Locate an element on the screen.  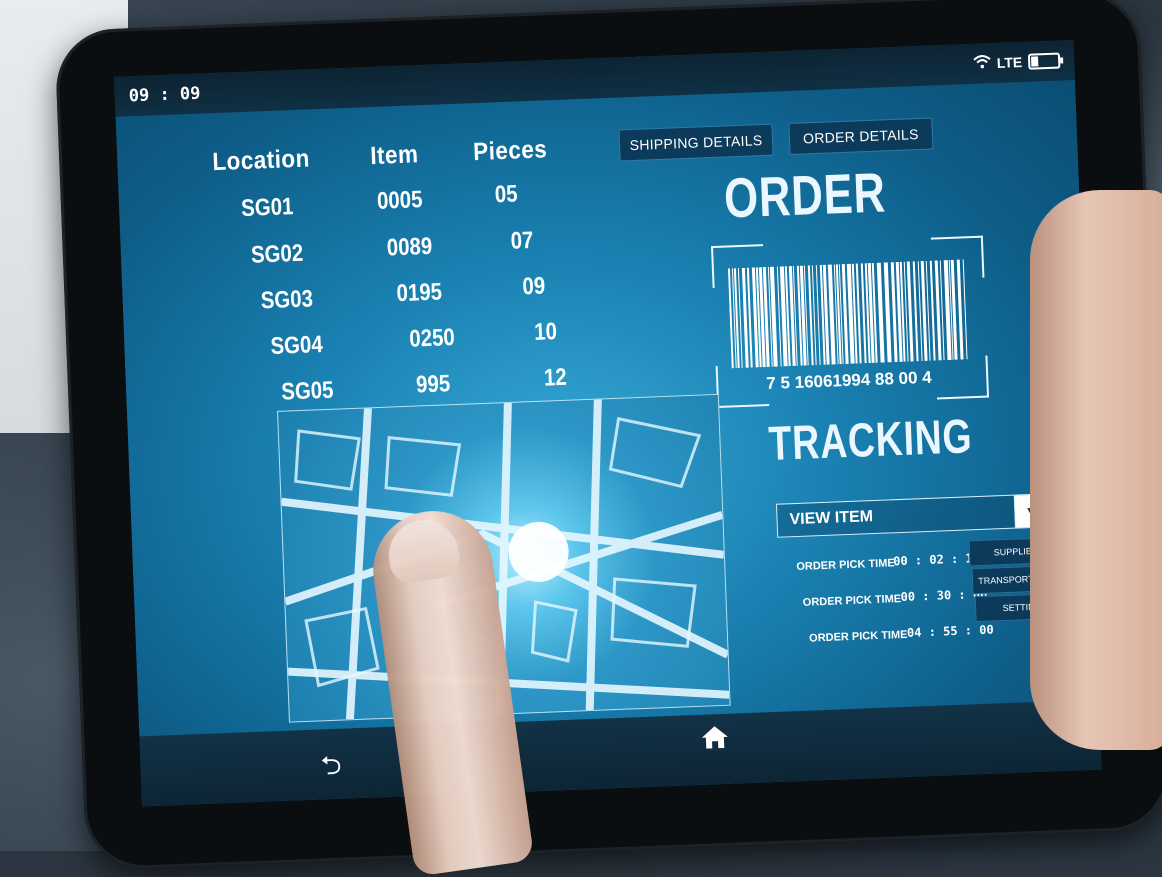
column-header-location: Location is located at coordinates (261, 160).